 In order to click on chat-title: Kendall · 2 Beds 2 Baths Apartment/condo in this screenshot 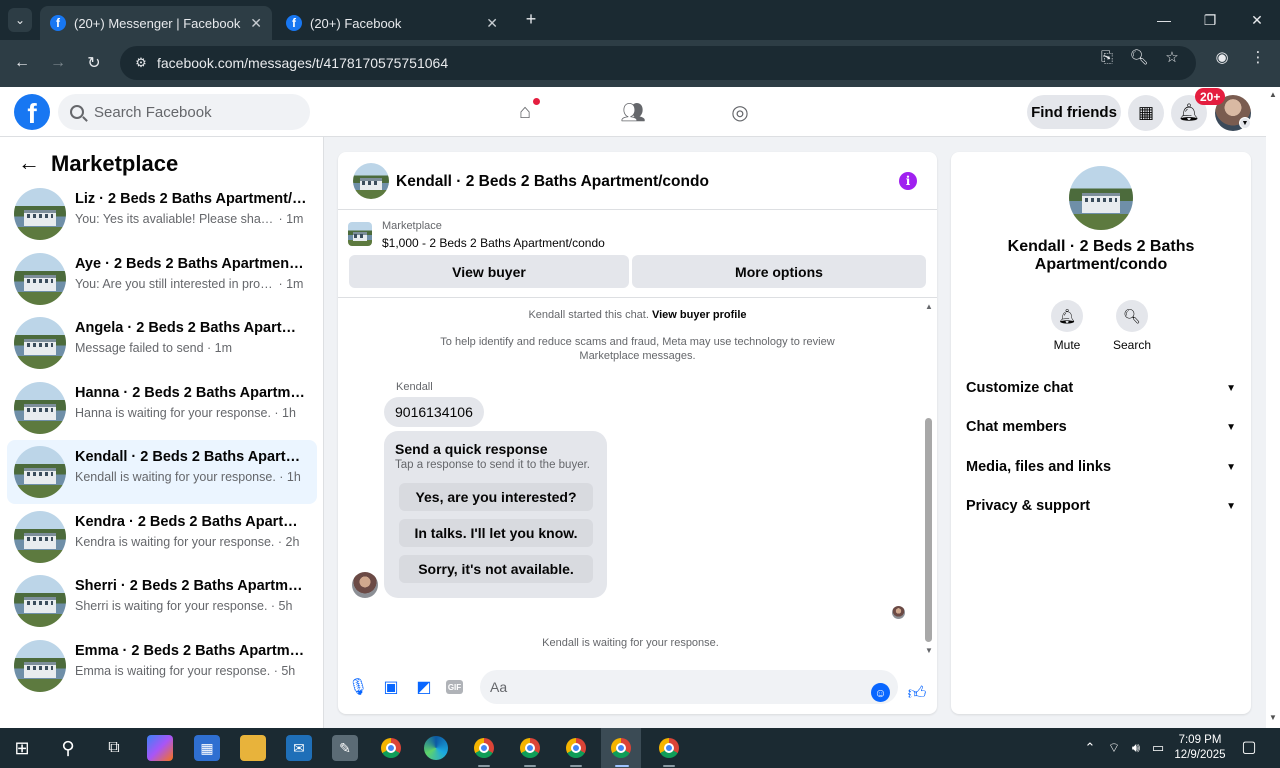, I will do `click(552, 182)`.